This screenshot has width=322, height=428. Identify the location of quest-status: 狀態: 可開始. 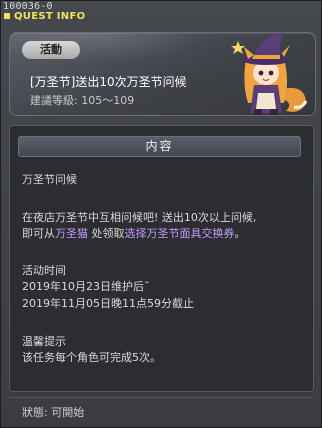
(53, 412).